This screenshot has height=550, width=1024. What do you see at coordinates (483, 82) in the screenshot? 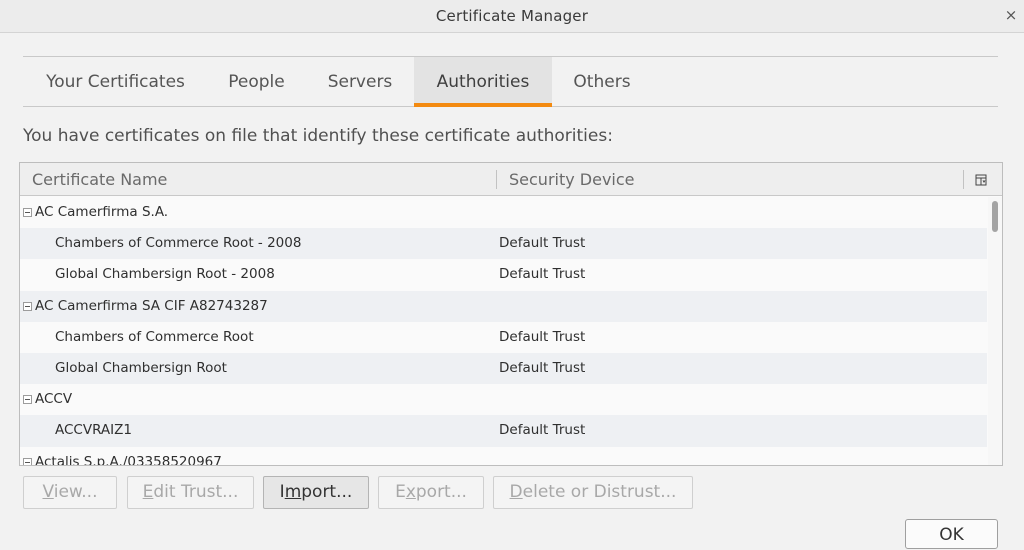
I see `tab-authorities: Authorities` at bounding box center [483, 82].